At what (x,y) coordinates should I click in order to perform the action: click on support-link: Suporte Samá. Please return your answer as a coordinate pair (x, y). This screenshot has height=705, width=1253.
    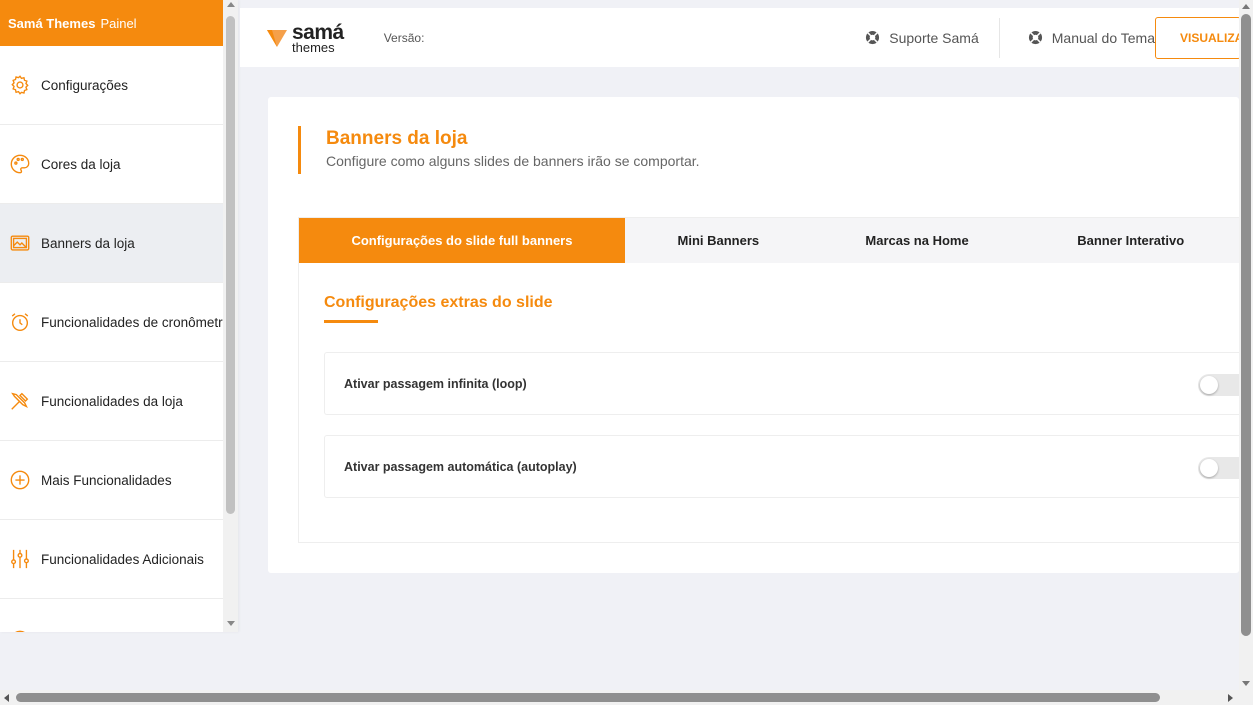
    Looking at the image, I should click on (922, 37).